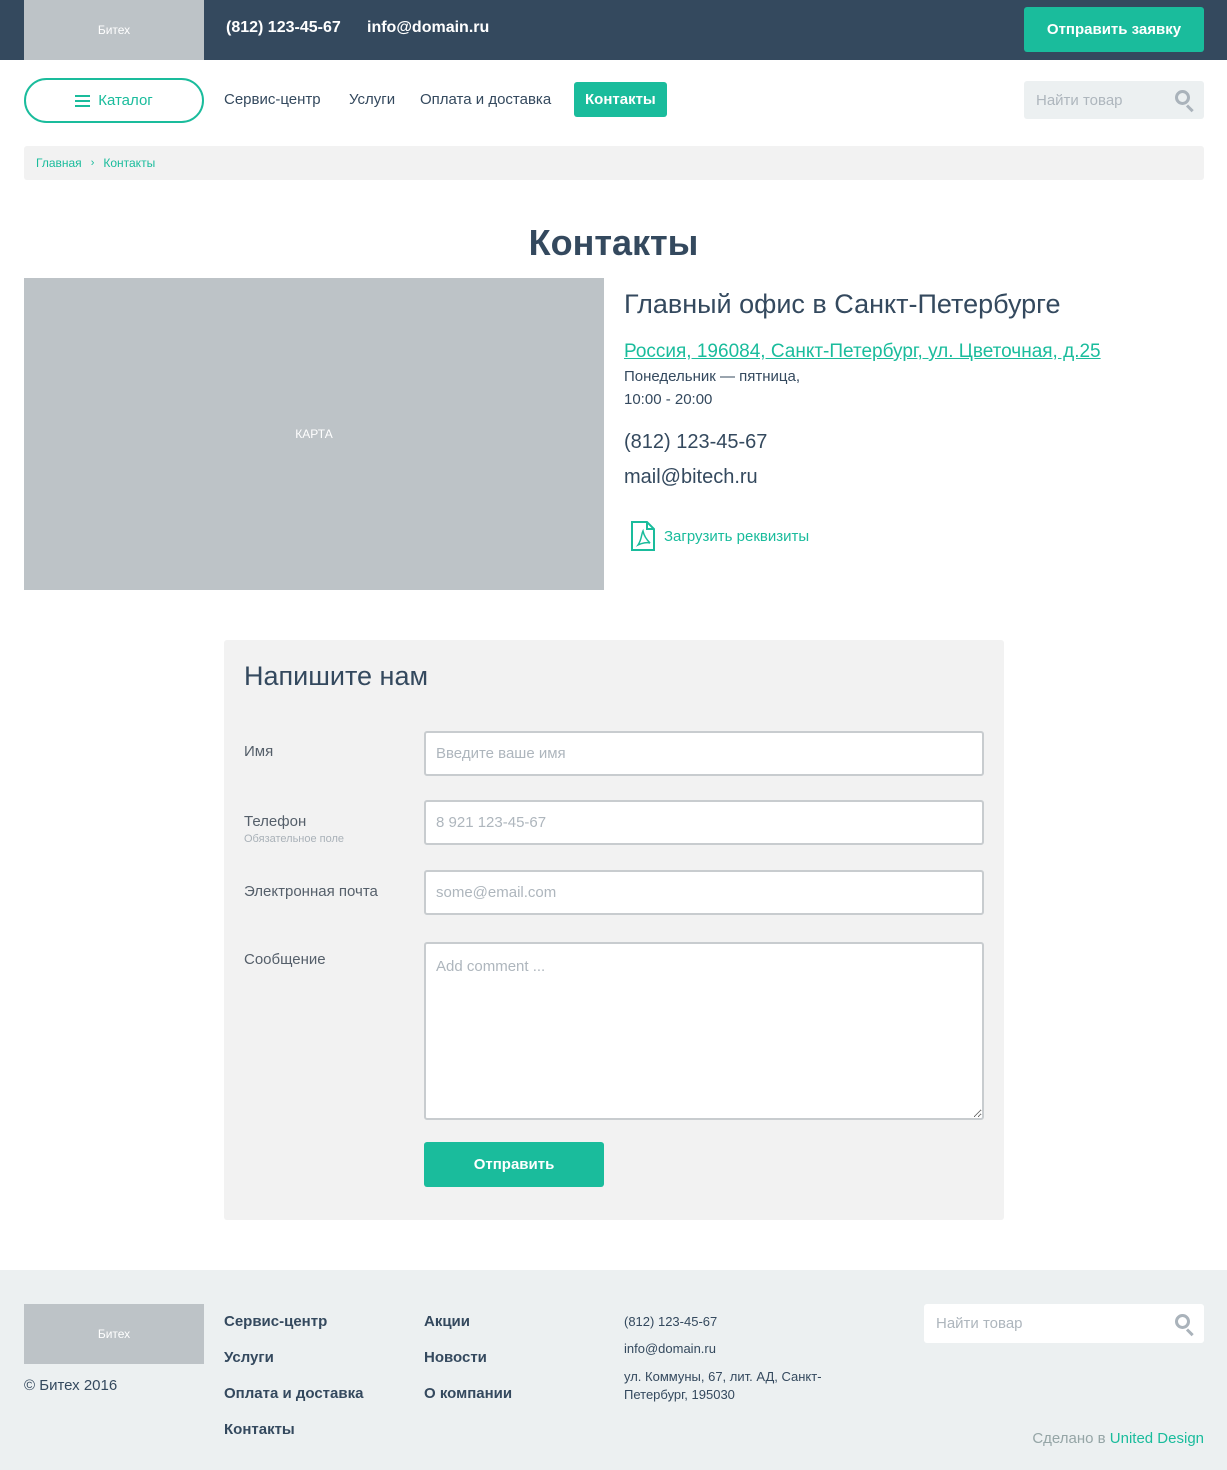 Image resolution: width=1227 pixels, height=1470 pixels. Describe the element at coordinates (668, 399) in the screenshot. I see `office-hours: 10:00 - 20:00` at that location.